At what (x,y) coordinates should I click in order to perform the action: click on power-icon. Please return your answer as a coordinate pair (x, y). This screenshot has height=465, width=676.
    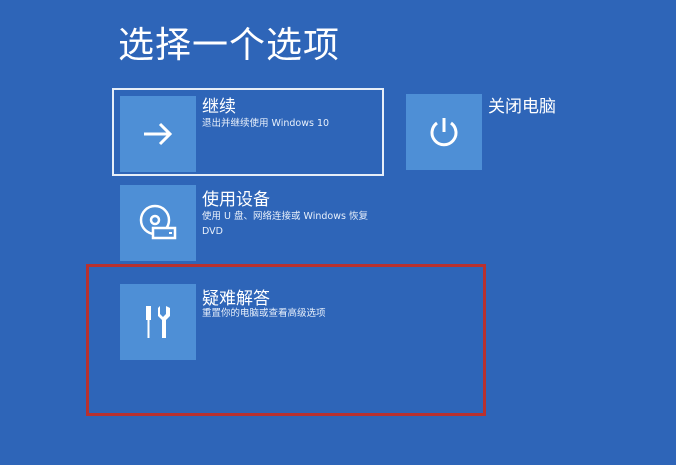
    Looking at the image, I should click on (444, 132).